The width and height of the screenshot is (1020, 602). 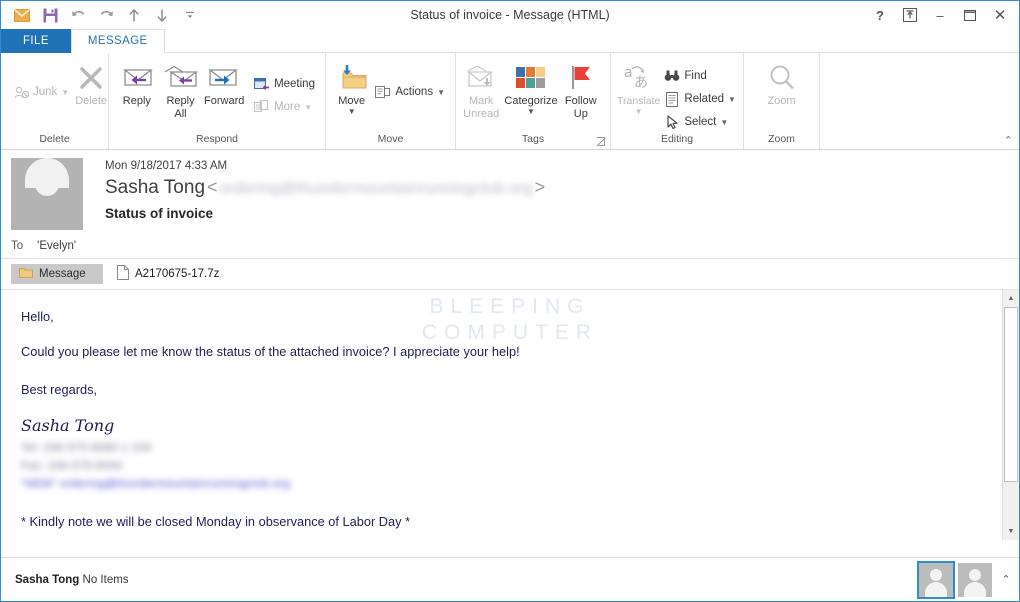 What do you see at coordinates (72, 580) in the screenshot?
I see `status-people-info: Sasha Tong No Items` at bounding box center [72, 580].